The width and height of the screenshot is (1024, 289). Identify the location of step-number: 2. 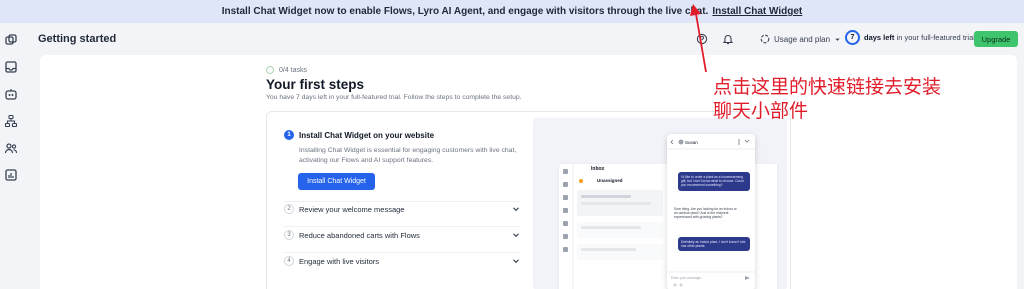
(289, 209).